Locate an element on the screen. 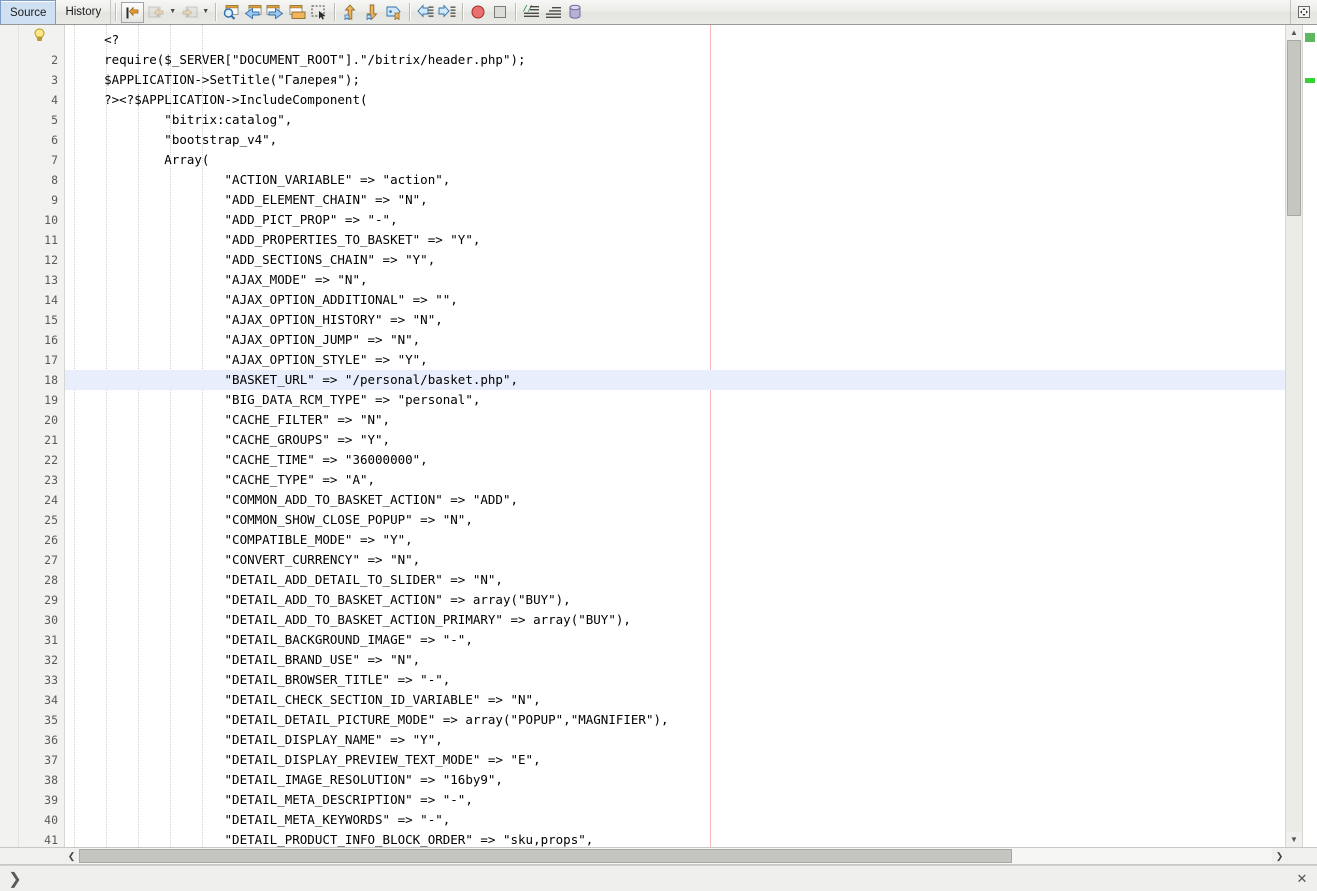  editor-annotation-strip is located at coordinates (9, 436).